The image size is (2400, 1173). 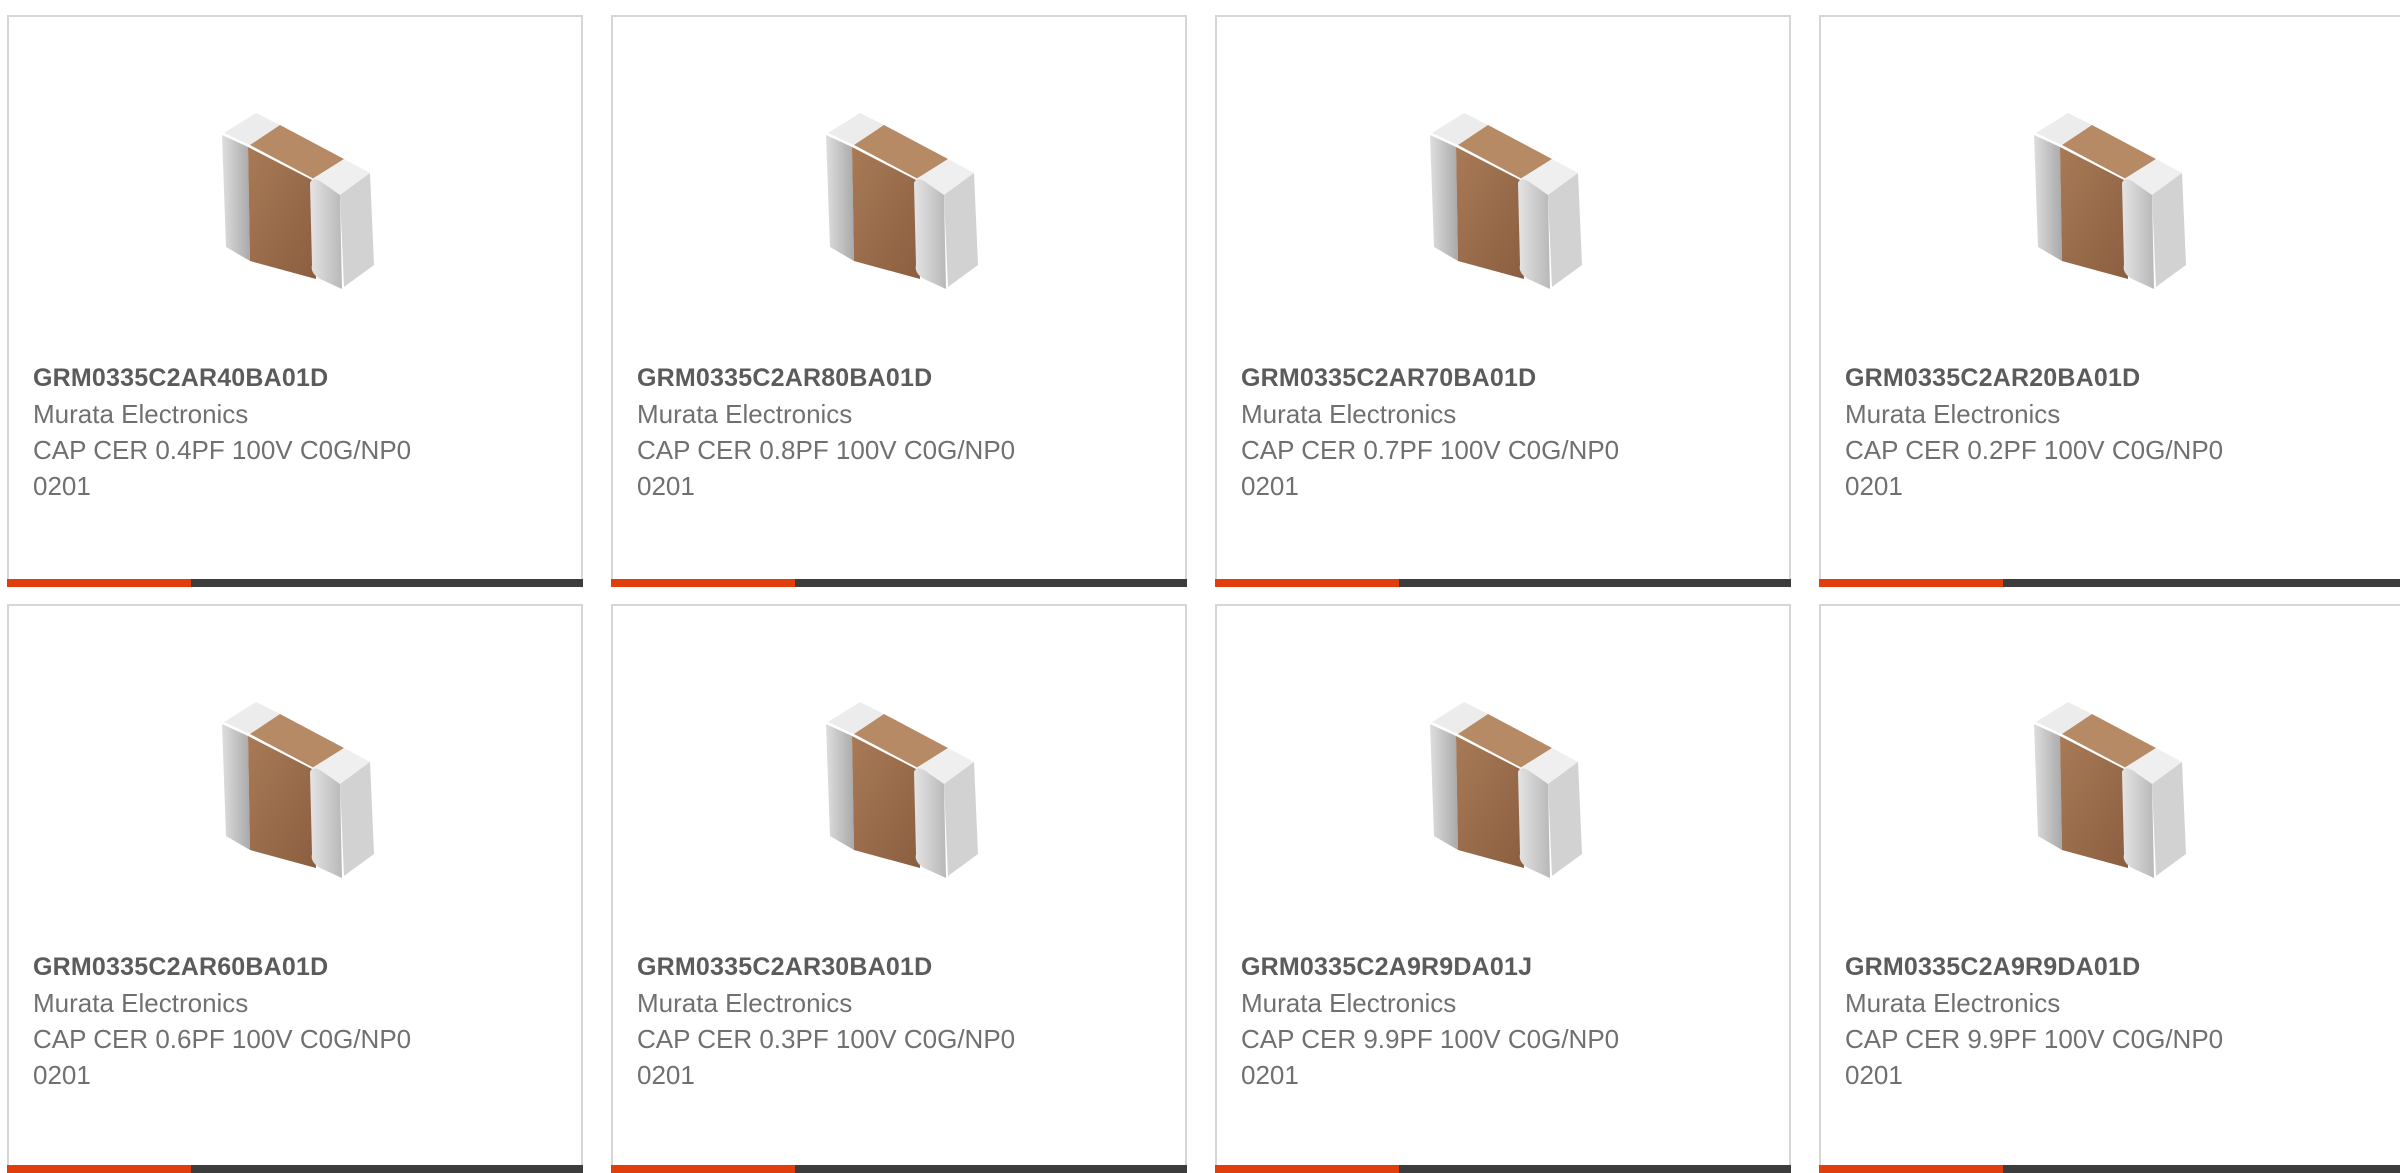 I want to click on part-number-link: GRM0335C2AR40BA01D, so click(x=248, y=378).